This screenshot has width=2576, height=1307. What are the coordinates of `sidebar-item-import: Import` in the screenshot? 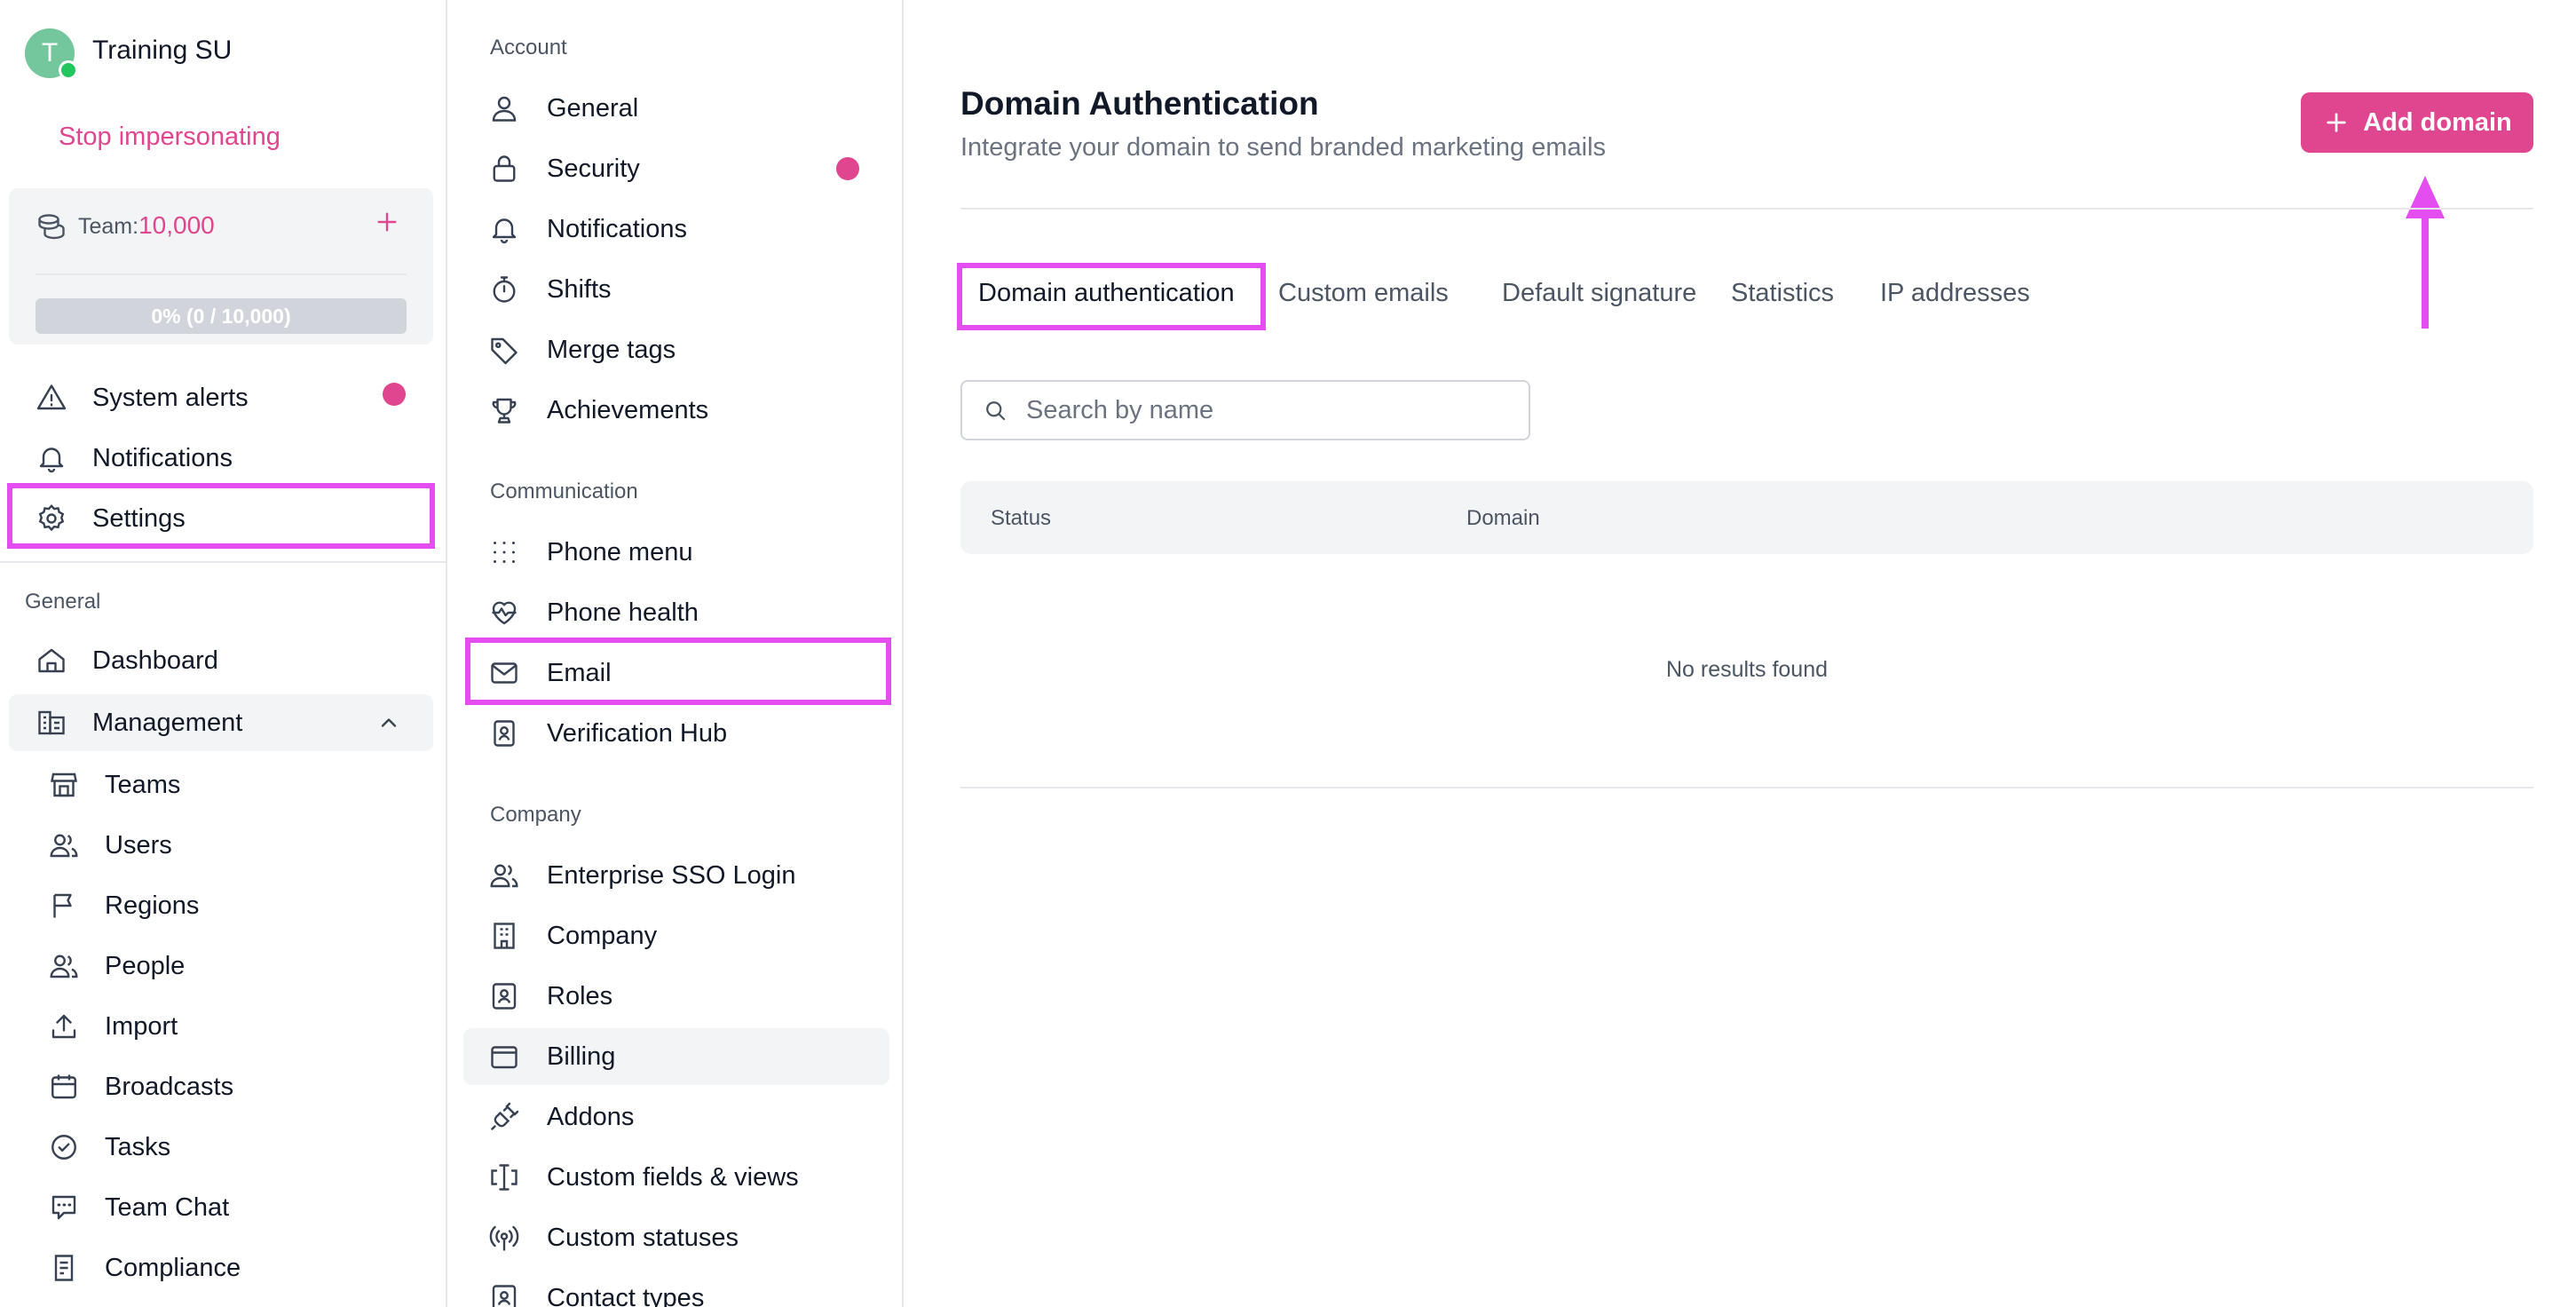 It's located at (112, 1026).